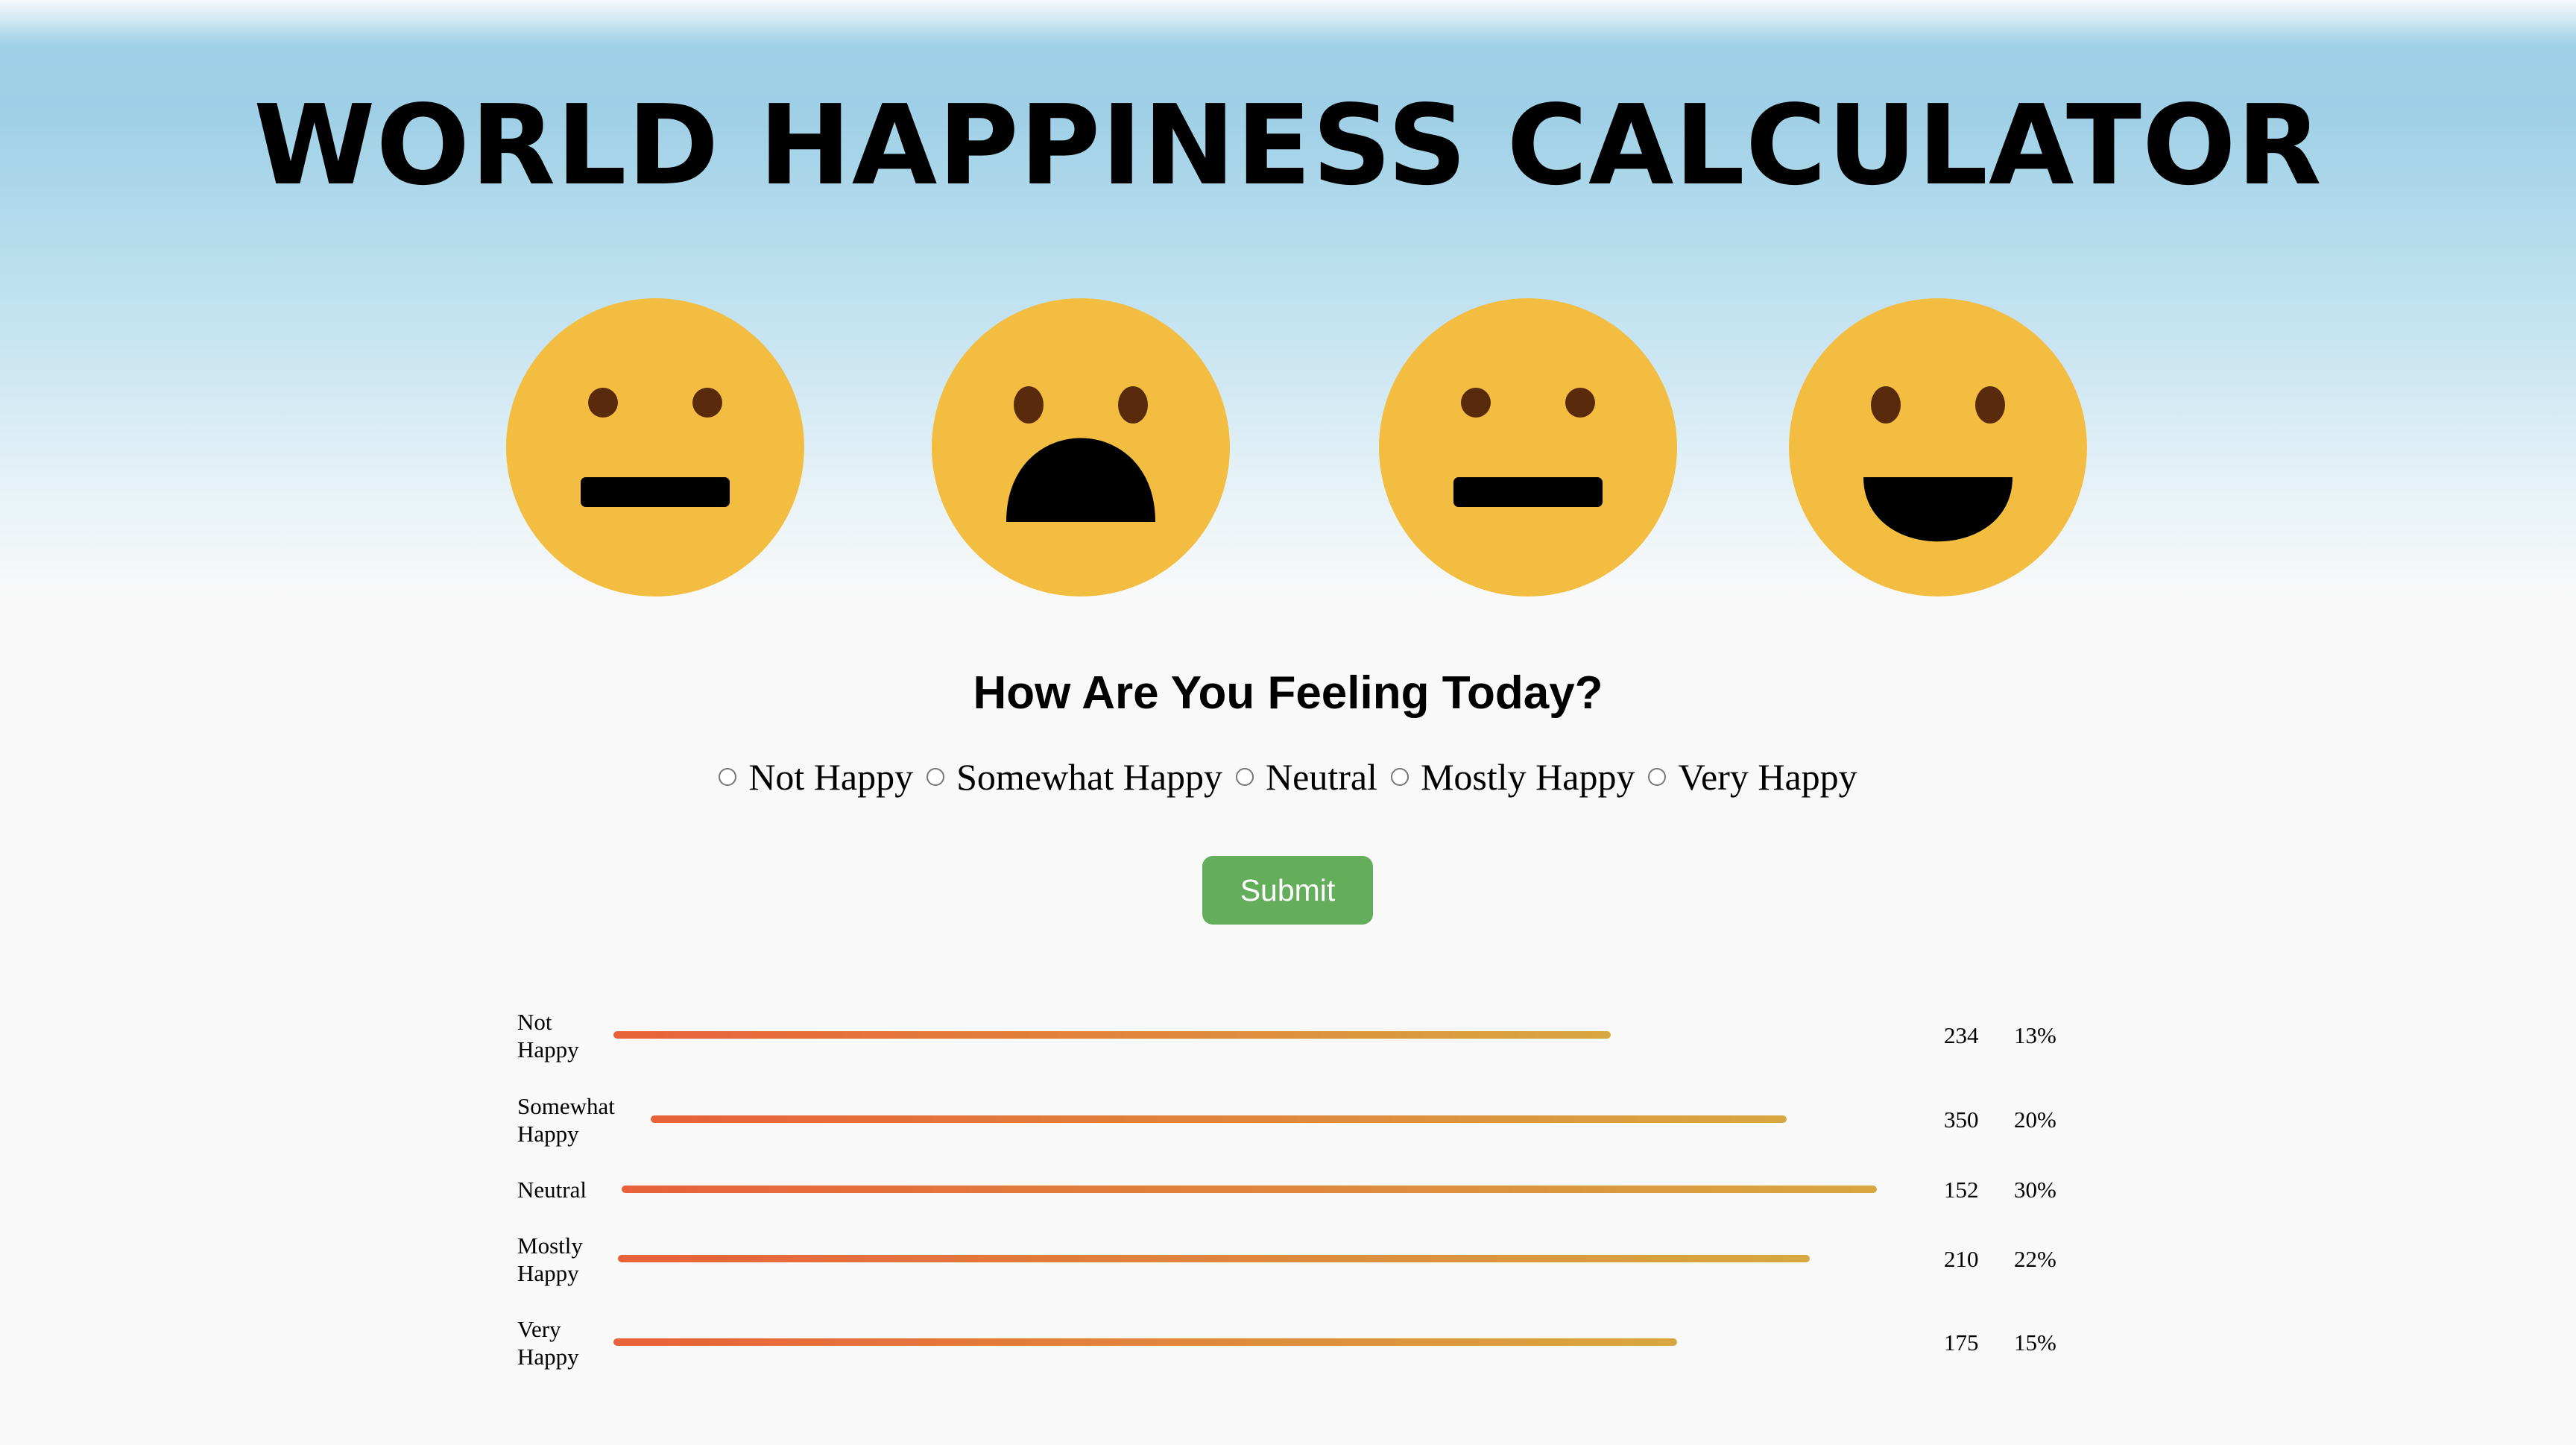  Describe the element at coordinates (1961, 1259) in the screenshot. I see `result-count: 210` at that location.